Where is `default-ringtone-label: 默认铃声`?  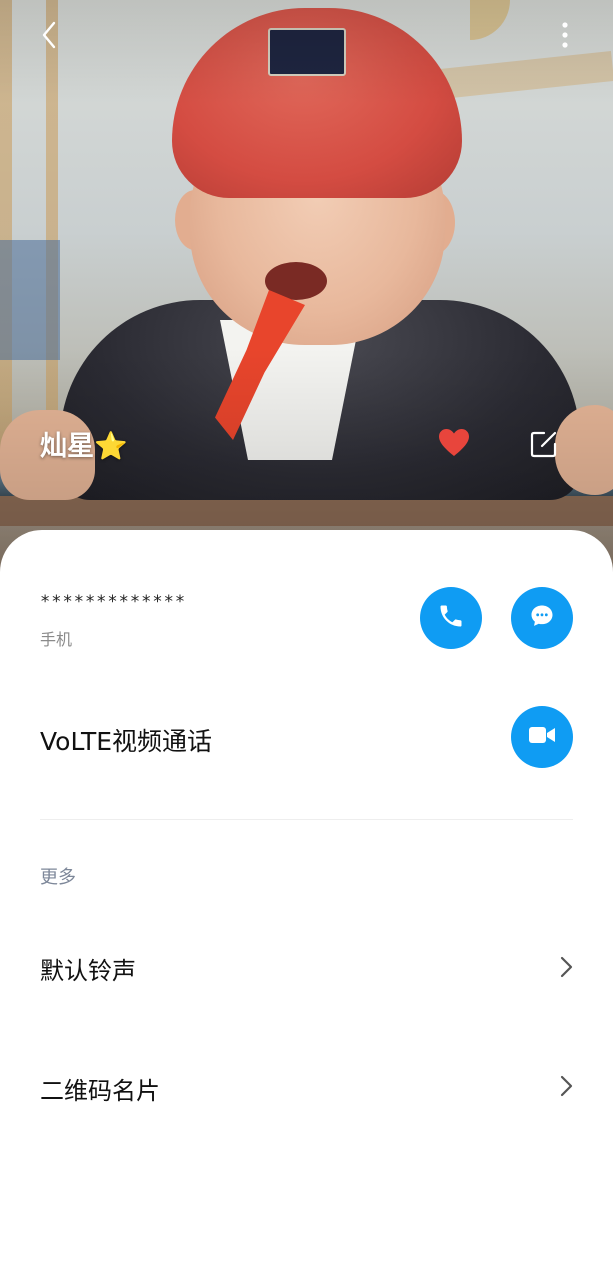
default-ringtone-label: 默认铃声 is located at coordinates (88, 971).